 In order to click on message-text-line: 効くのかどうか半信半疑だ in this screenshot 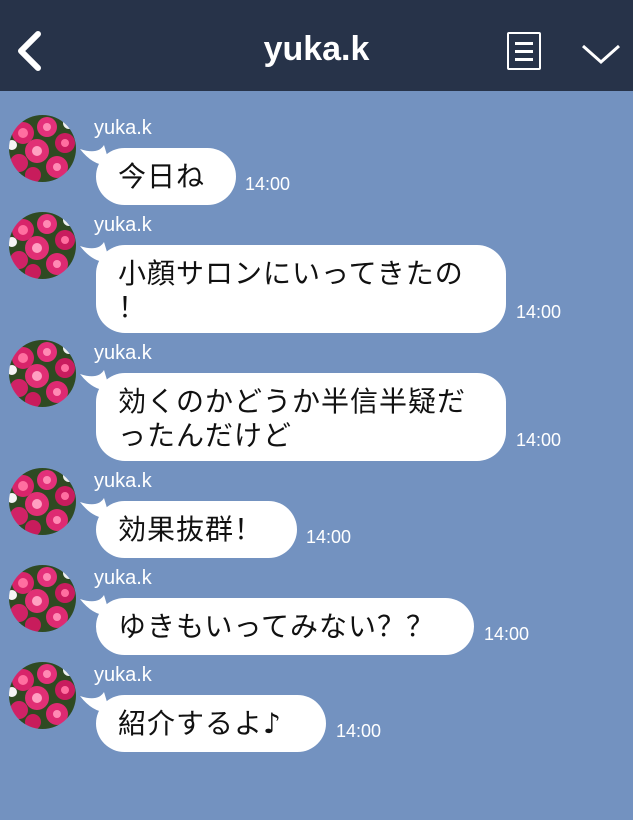, I will do `click(292, 401)`.